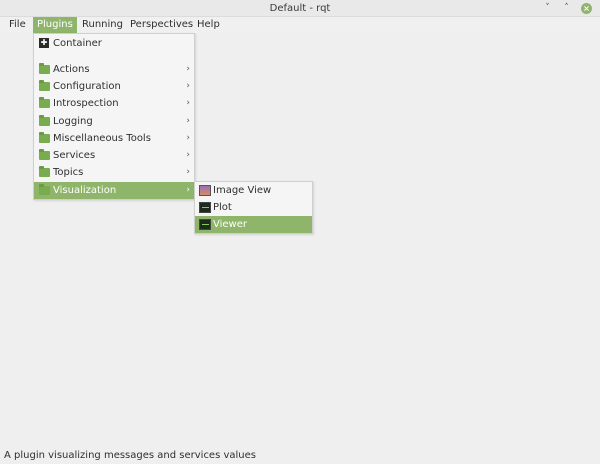  I want to click on menu-item-label: Topics, so click(68, 172).